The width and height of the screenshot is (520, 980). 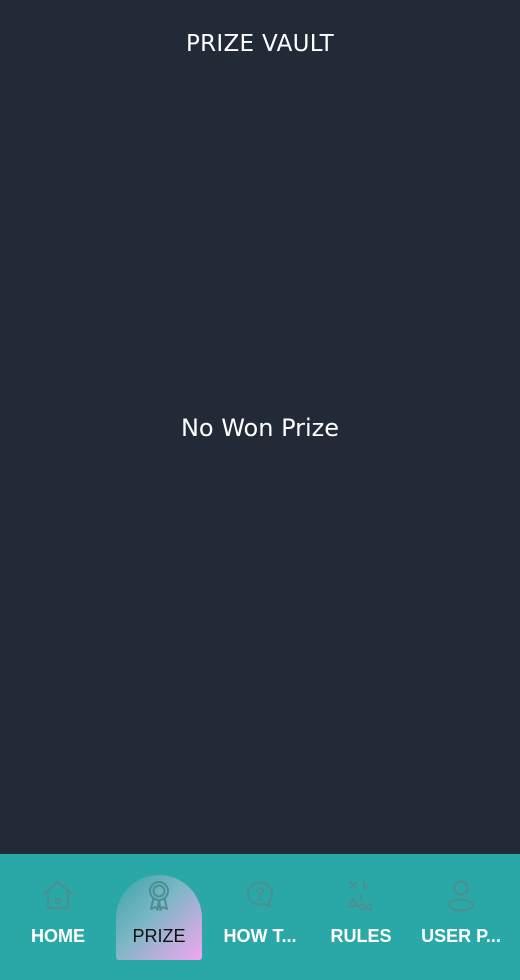 I want to click on nav-item-prize: PRIZE, so click(x=159, y=917).